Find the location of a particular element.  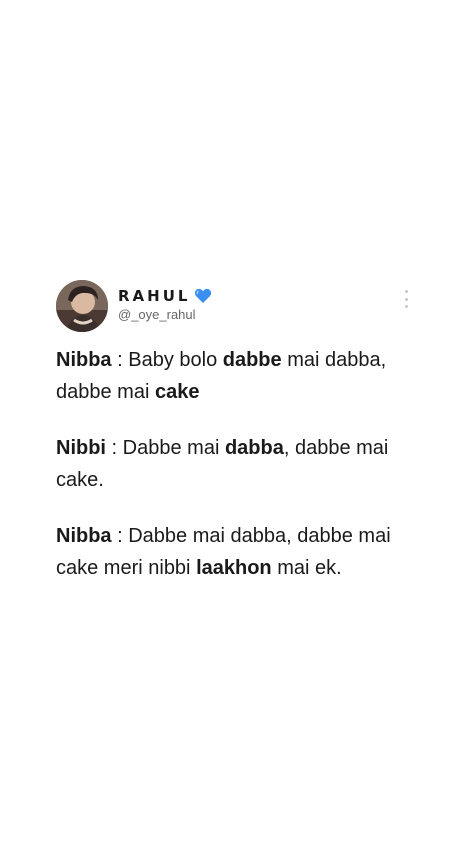

text-segment: mai ek. is located at coordinates (306, 568).